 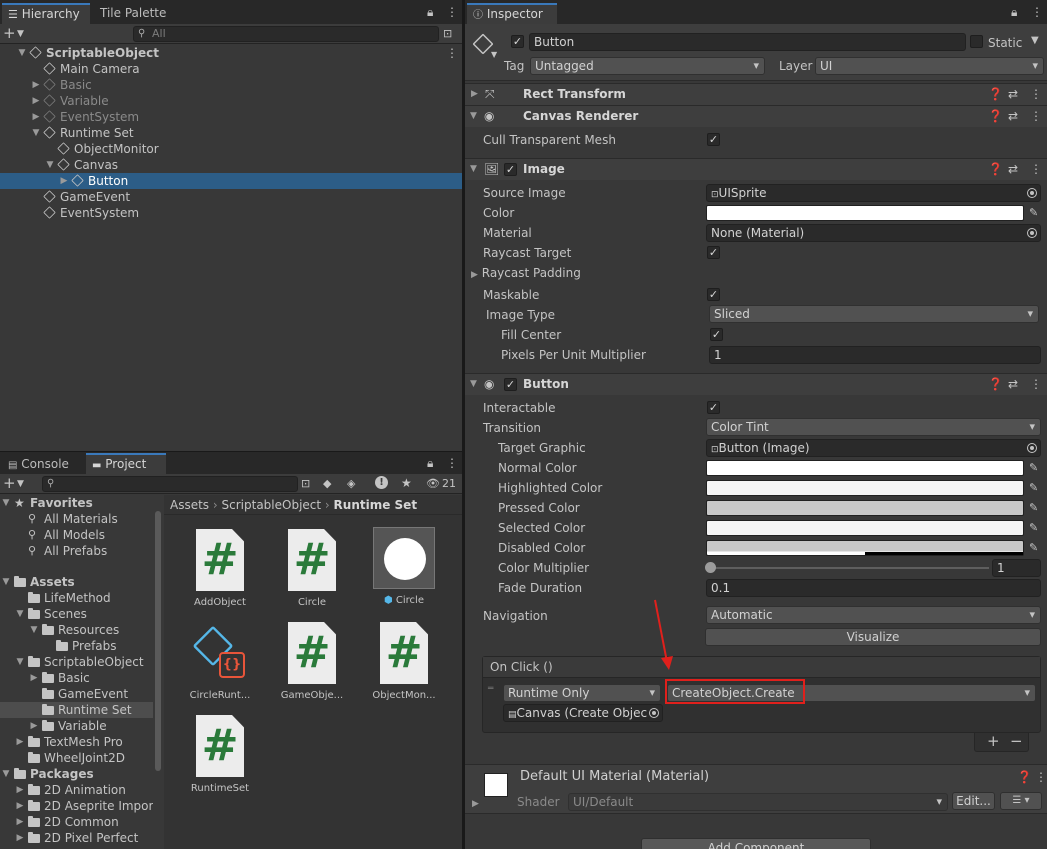 What do you see at coordinates (76, 790) in the screenshot?
I see `project-tree-item: ▶ 2D Animation` at bounding box center [76, 790].